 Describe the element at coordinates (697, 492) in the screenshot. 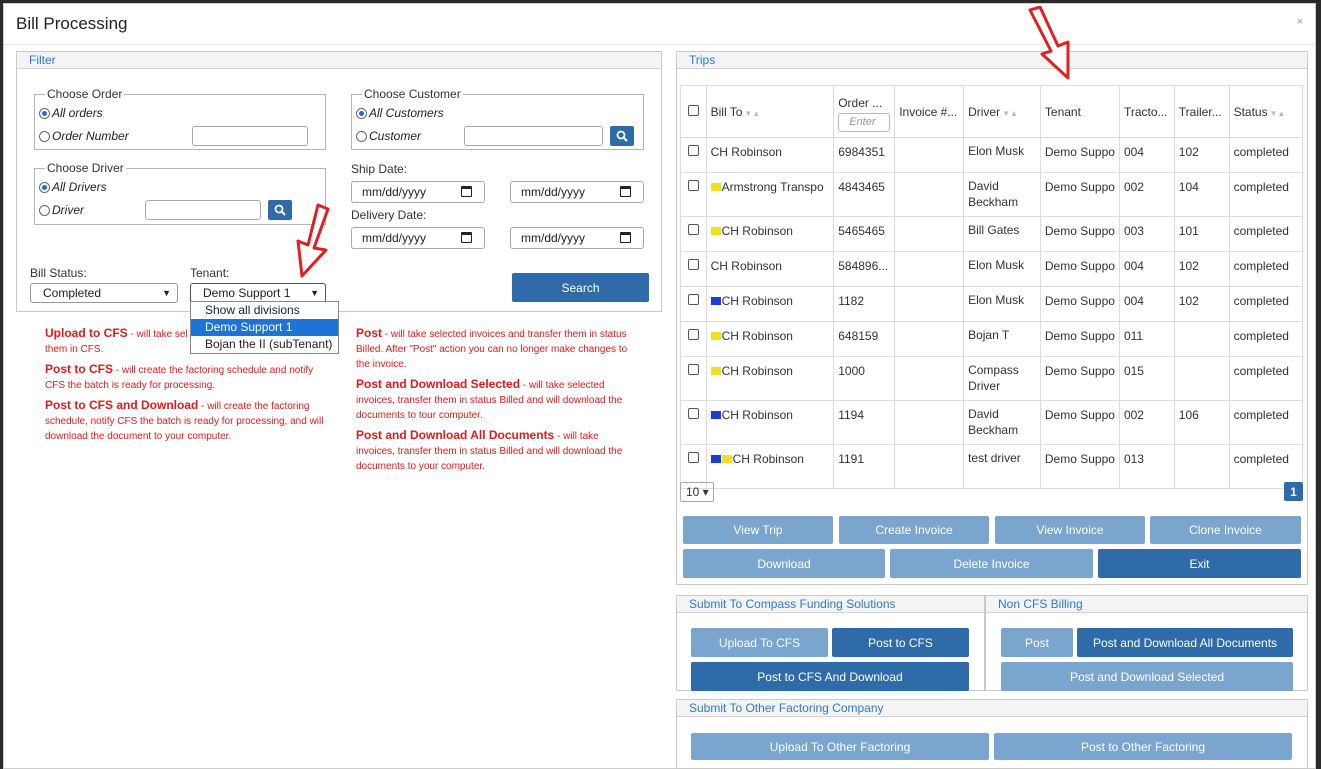

I see `page-size-select: 10 ▾` at that location.